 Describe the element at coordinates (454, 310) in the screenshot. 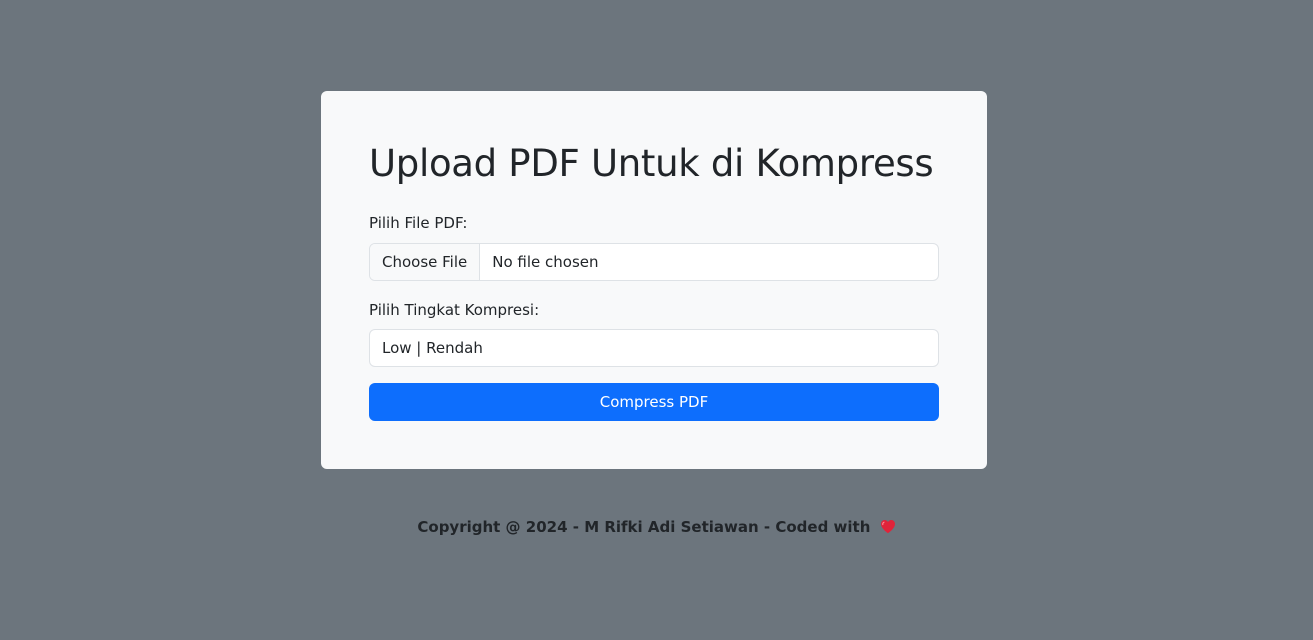

I see `compression-level-label: Pilih Tingkat Kompresi:` at that location.